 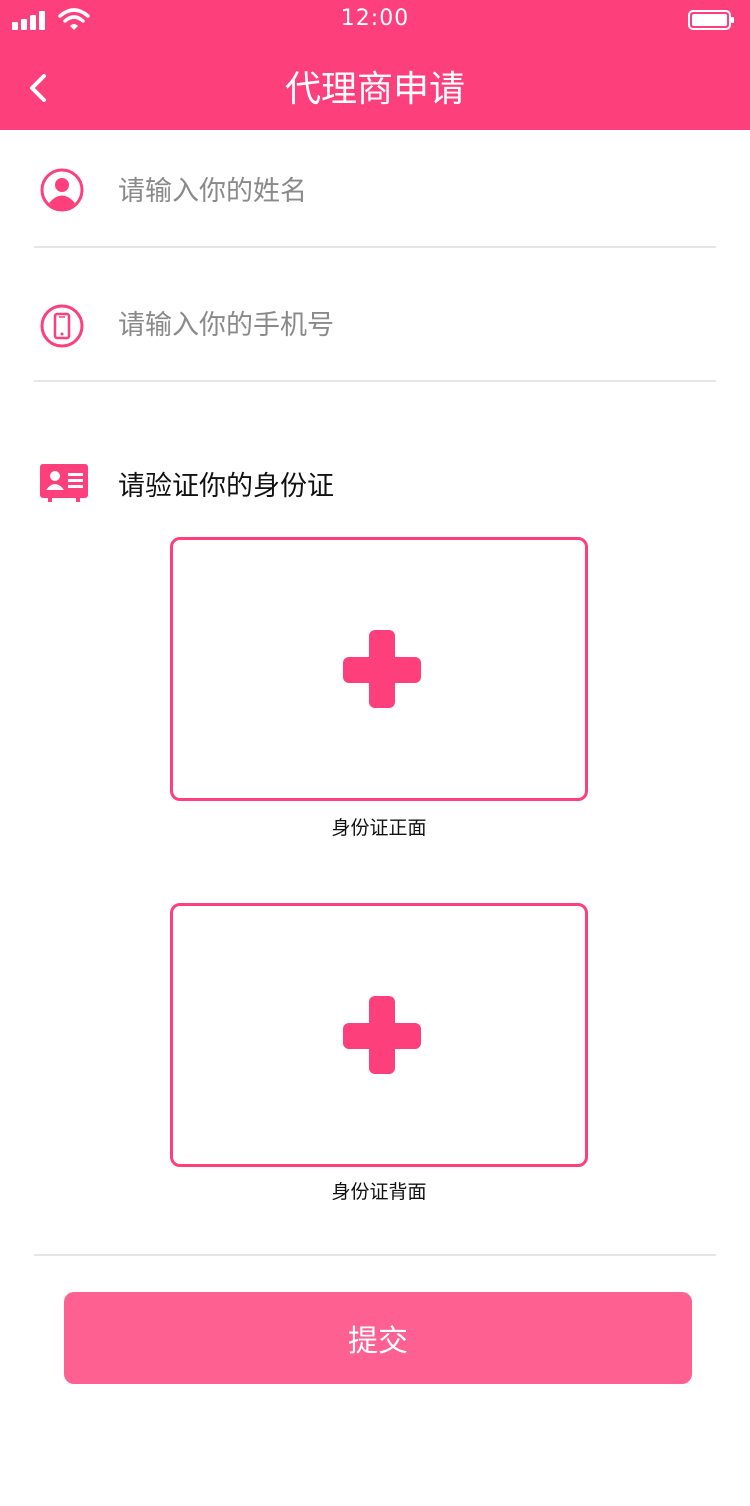 I want to click on id-front-upload, so click(x=379, y=669).